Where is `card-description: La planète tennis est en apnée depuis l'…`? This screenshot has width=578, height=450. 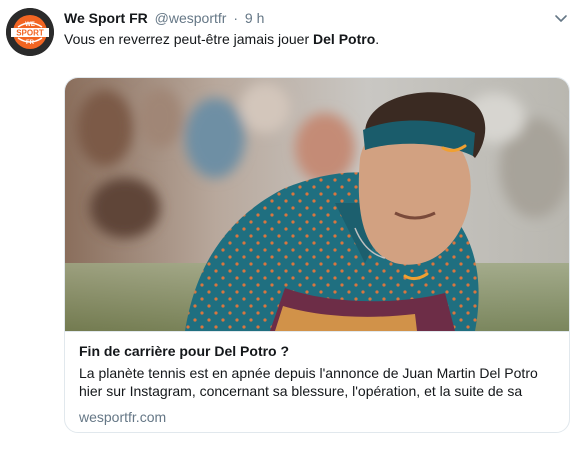 card-description: La planète tennis est en apnée depuis l'… is located at coordinates (308, 382).